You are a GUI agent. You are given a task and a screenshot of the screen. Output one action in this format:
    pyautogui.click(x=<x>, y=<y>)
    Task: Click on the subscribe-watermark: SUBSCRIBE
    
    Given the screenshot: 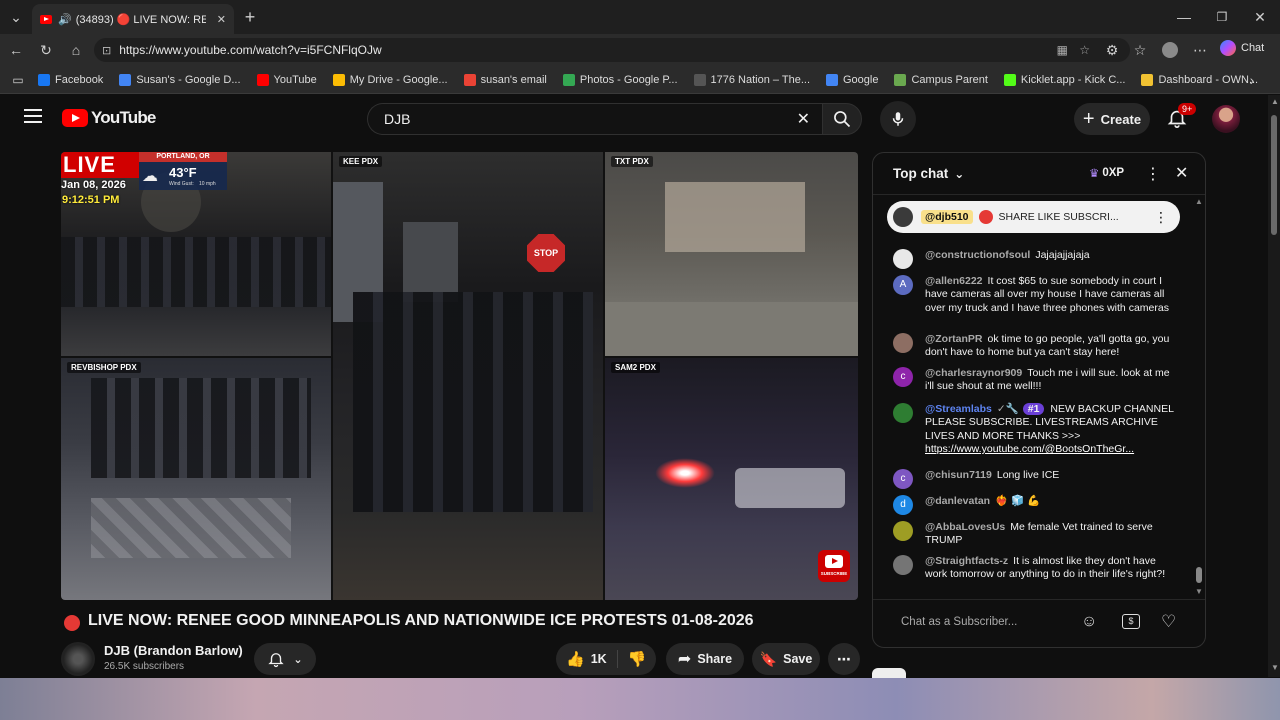 What is the action you would take?
    pyautogui.click(x=834, y=566)
    